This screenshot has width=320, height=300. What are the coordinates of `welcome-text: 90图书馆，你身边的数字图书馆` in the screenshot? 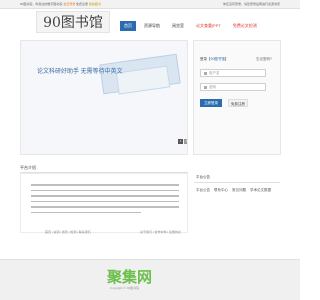 It's located at (41, 4).